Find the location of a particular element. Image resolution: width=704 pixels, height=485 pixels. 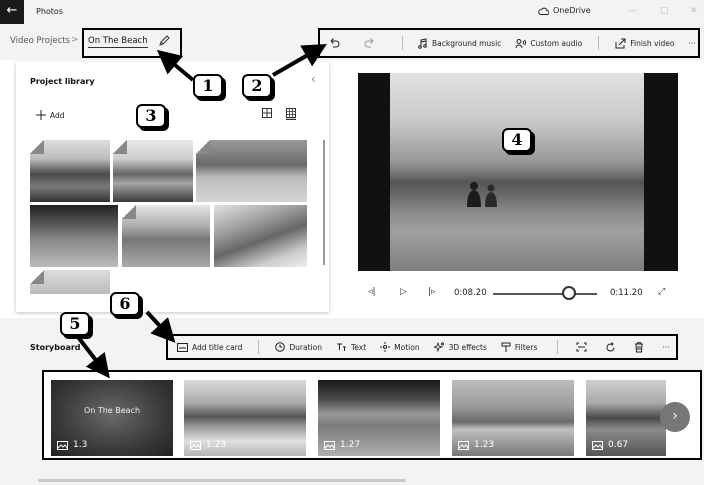

rotate-button is located at coordinates (610, 347).